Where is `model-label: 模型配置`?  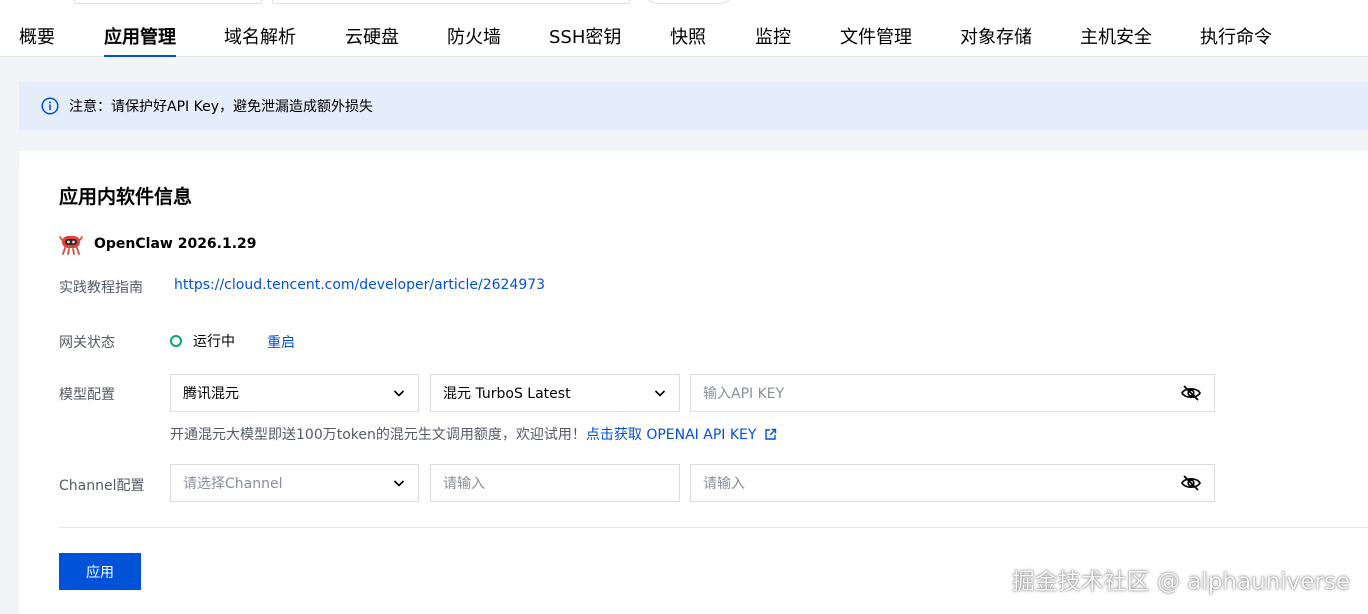 model-label: 模型配置 is located at coordinates (87, 395).